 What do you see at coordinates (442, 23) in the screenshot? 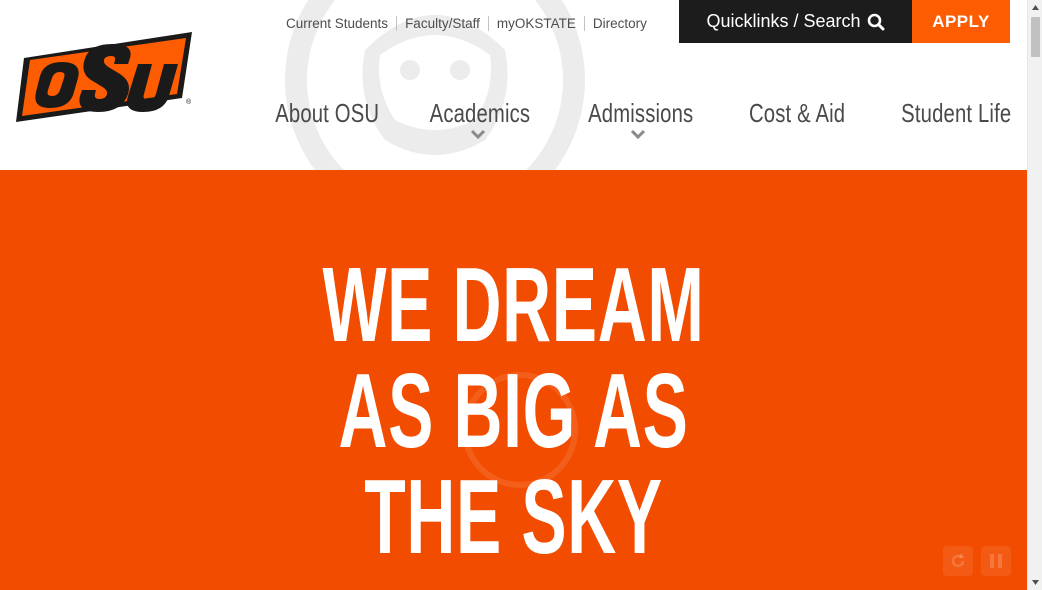
I see `utility-link-faculty-staff: Faculty/Staff` at bounding box center [442, 23].